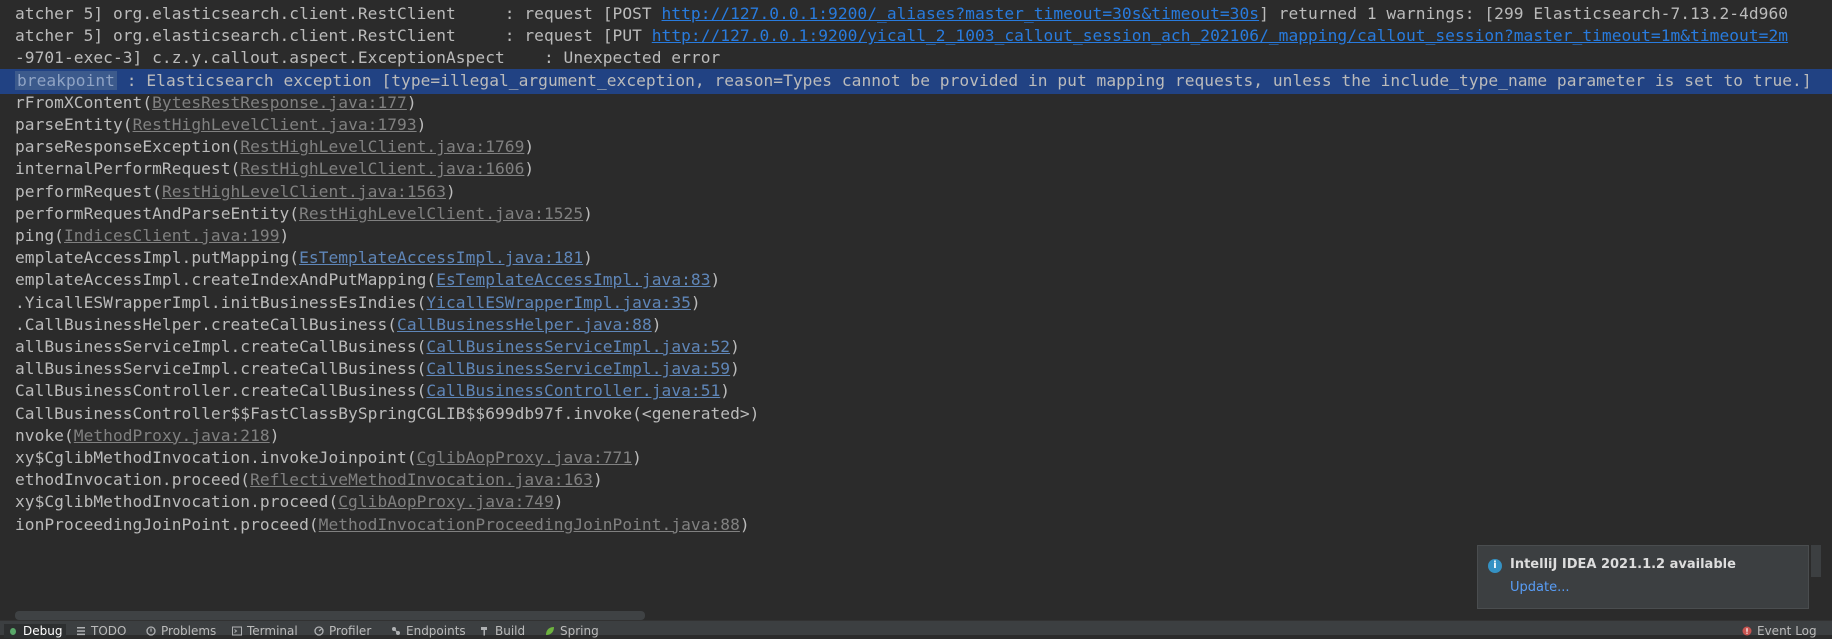 Image resolution: width=1832 pixels, height=639 pixels. What do you see at coordinates (421, 479) in the screenshot?
I see `library-source-link: ReflectiveMethodInvocation.java:163` at bounding box center [421, 479].